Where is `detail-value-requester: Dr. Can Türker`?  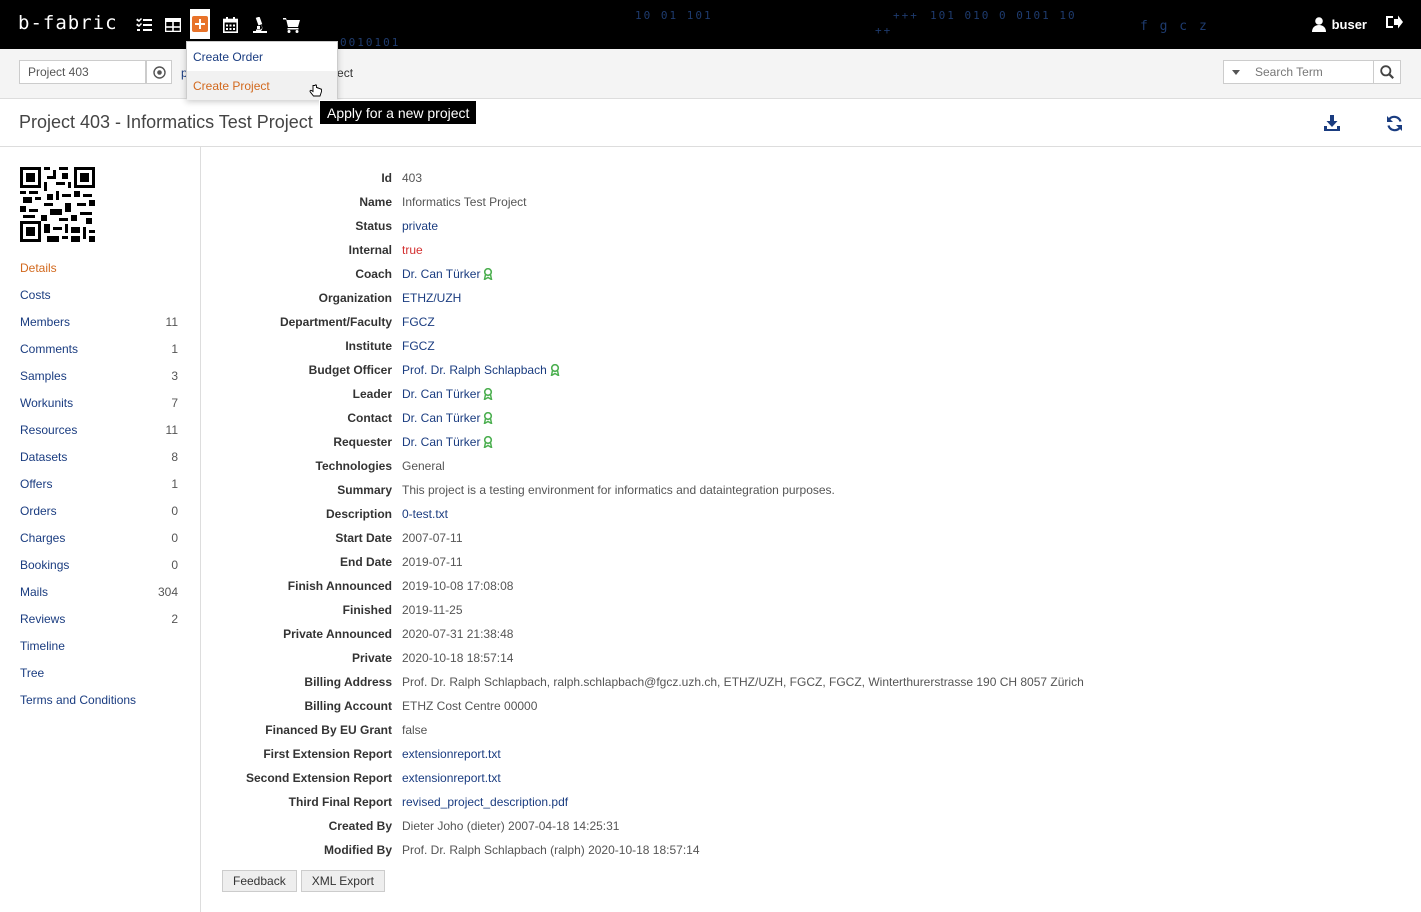 detail-value-requester: Dr. Can Türker is located at coordinates (447, 442).